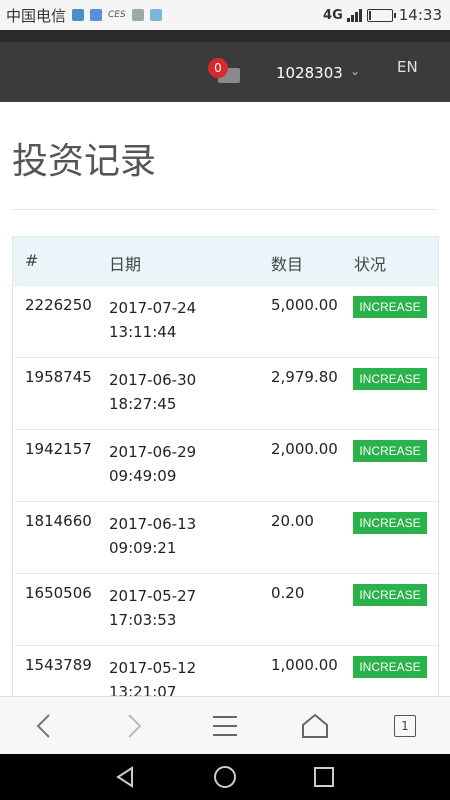 This screenshot has width=450, height=800. What do you see at coordinates (355, 71) in the screenshot?
I see `chevron-down-icon: ⌄` at bounding box center [355, 71].